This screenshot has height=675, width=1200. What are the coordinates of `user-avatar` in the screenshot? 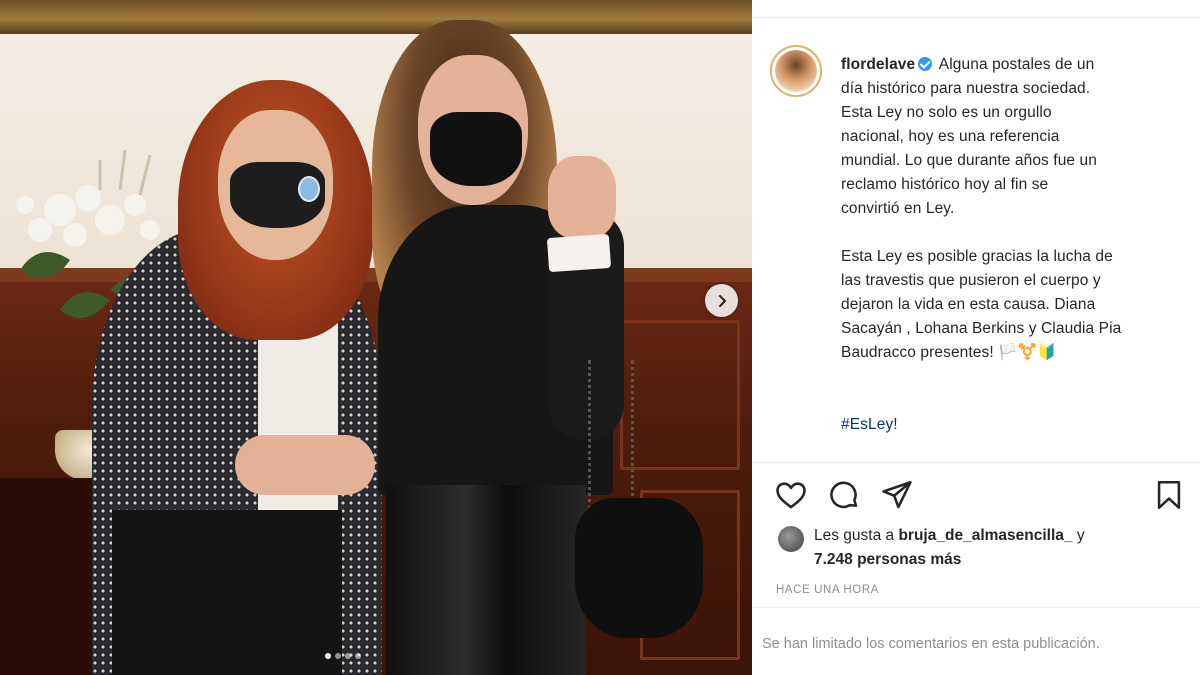 It's located at (796, 71).